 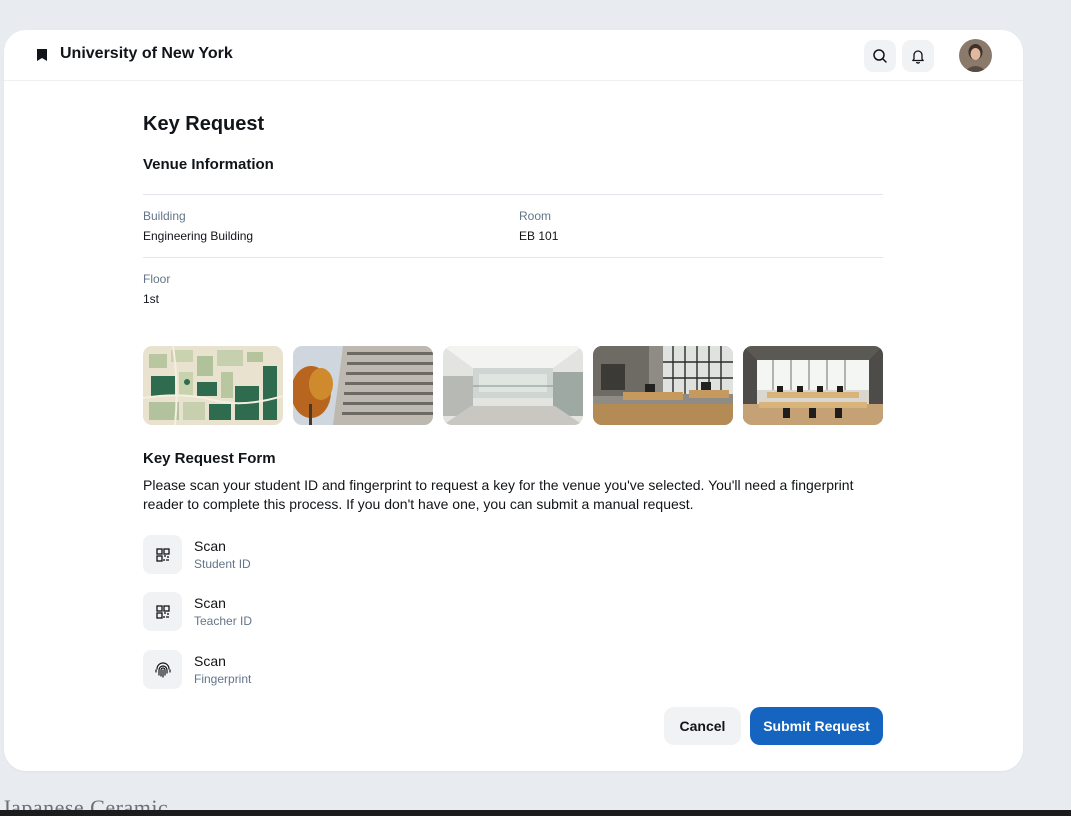 I want to click on scan-subtitle: Fingerprint, so click(x=223, y=679).